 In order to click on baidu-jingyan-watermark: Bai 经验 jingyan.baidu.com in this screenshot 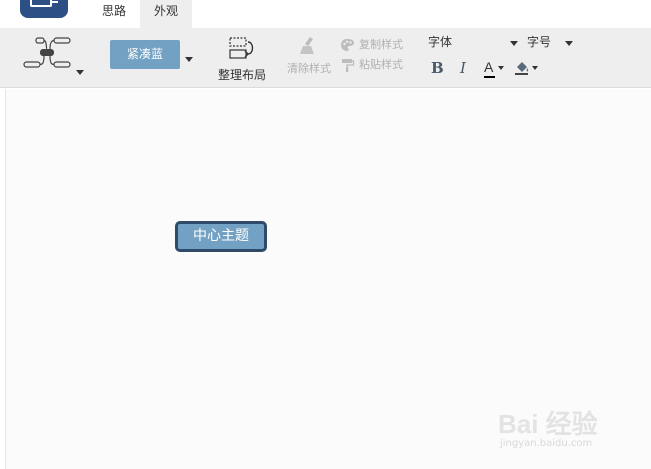, I will do `click(558, 428)`.